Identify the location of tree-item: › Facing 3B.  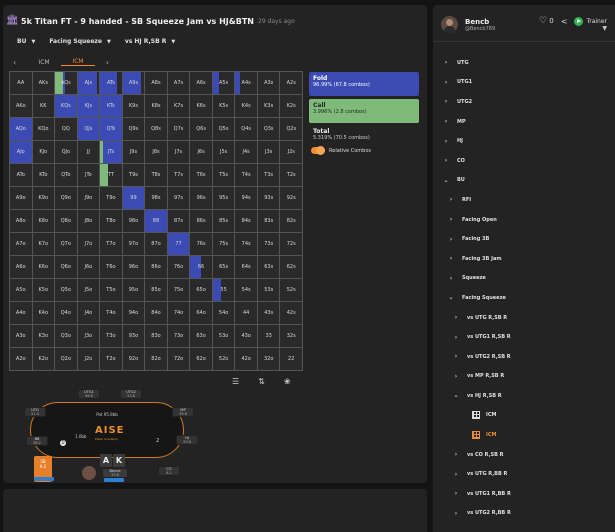
(524, 239).